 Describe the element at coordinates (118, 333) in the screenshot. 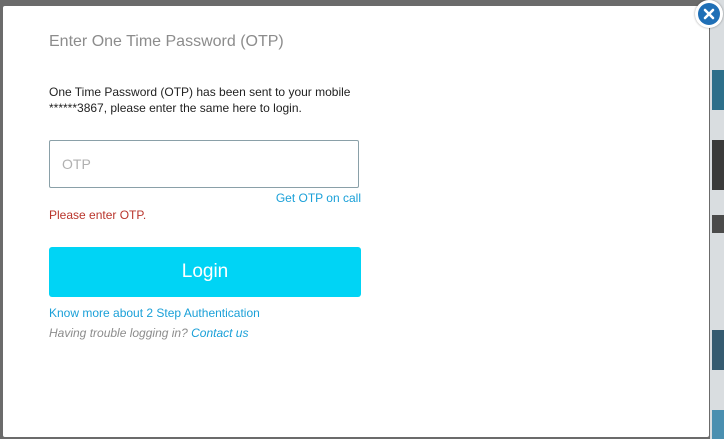

I see `trouble-text: Having trouble logging in?` at that location.